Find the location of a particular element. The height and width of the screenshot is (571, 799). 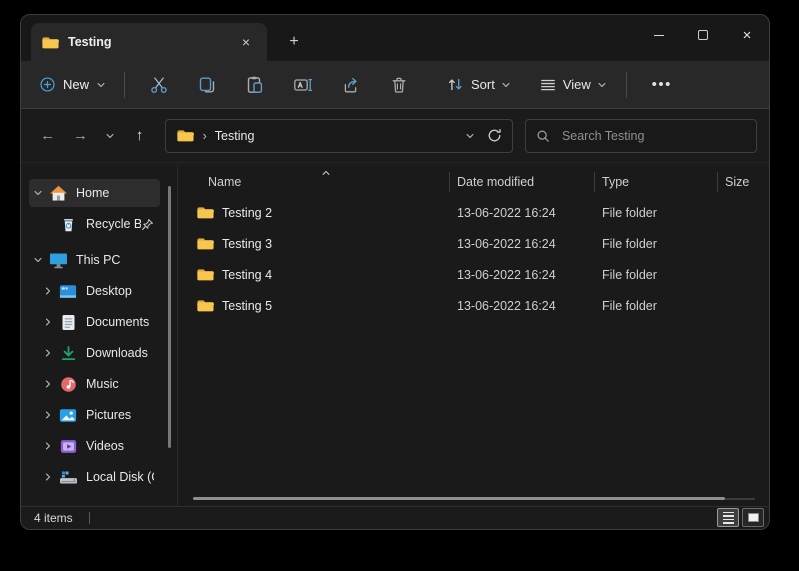

sidebar-item-recycle-bin: Recycle Bin is located at coordinates (99, 224).